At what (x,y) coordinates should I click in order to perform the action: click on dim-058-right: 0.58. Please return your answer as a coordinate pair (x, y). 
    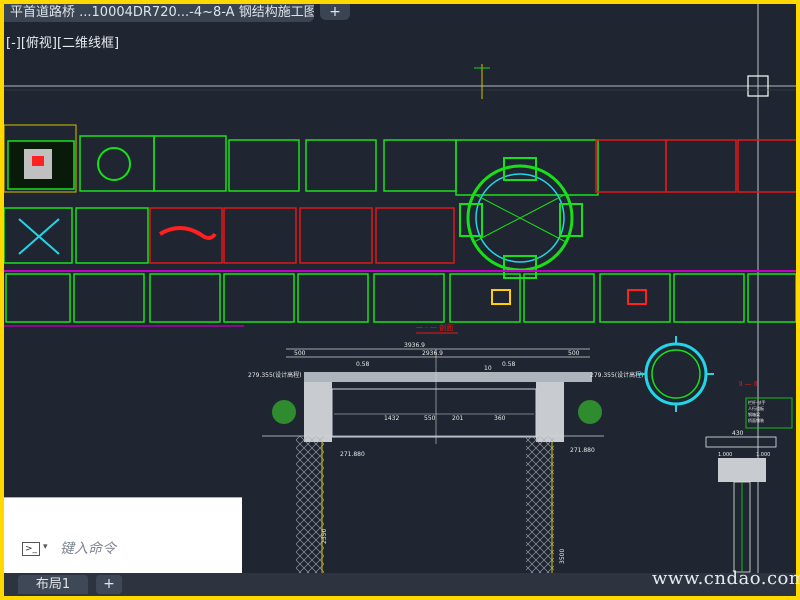
    Looking at the image, I should click on (509, 364).